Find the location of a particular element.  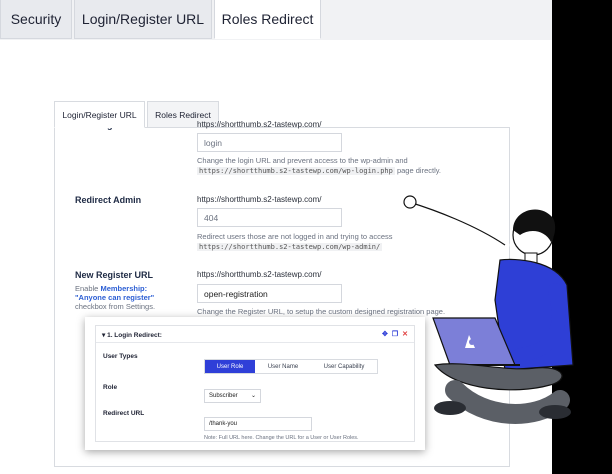

membership-link: Membership: is located at coordinates (123, 288).